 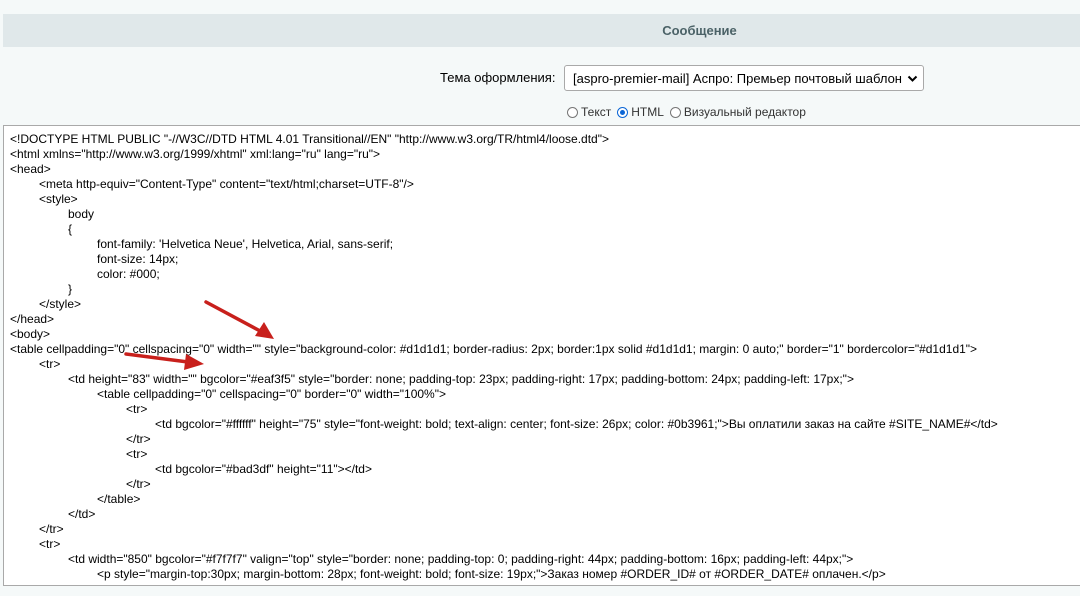 I want to click on mode-html-label: HTML, so click(x=647, y=112).